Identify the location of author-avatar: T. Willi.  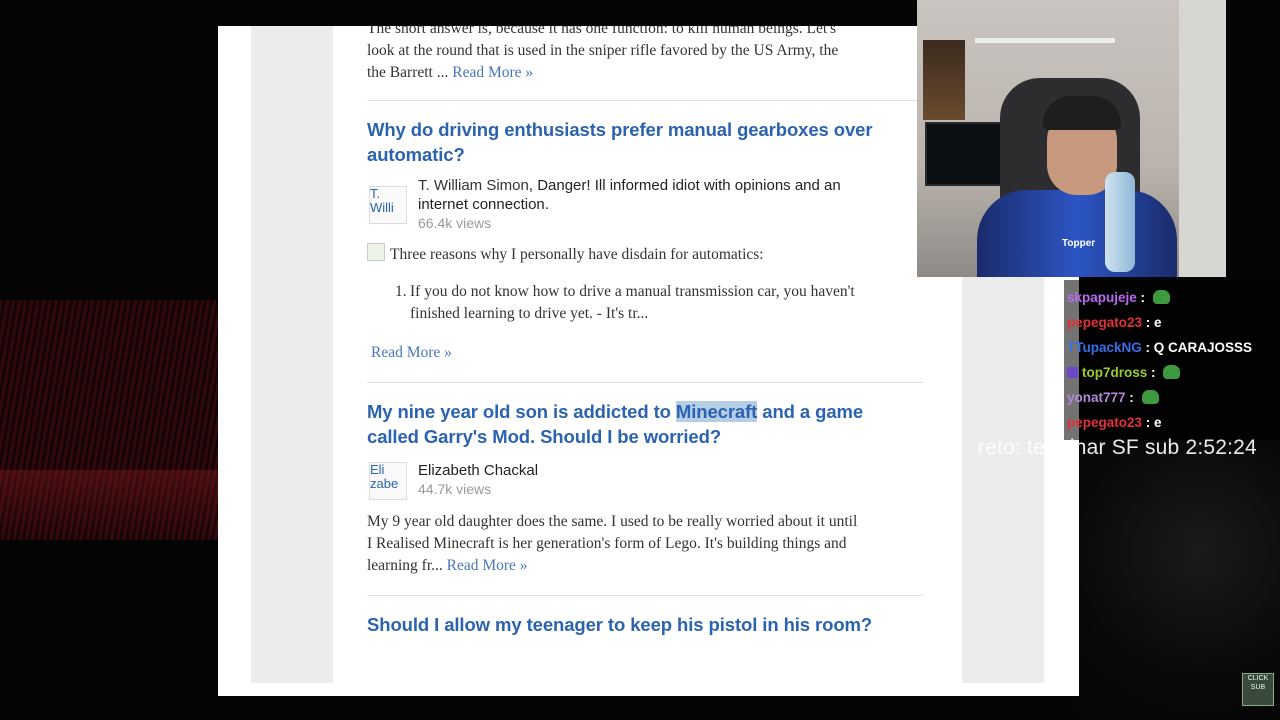
(388, 205).